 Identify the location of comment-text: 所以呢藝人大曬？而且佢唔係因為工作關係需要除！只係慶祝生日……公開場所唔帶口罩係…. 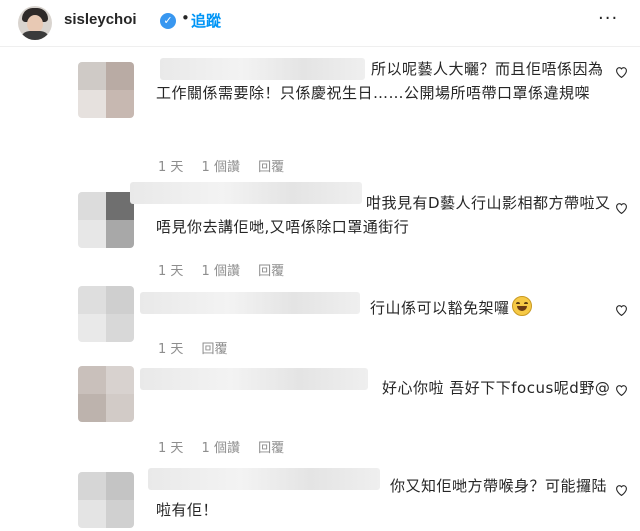
(380, 81).